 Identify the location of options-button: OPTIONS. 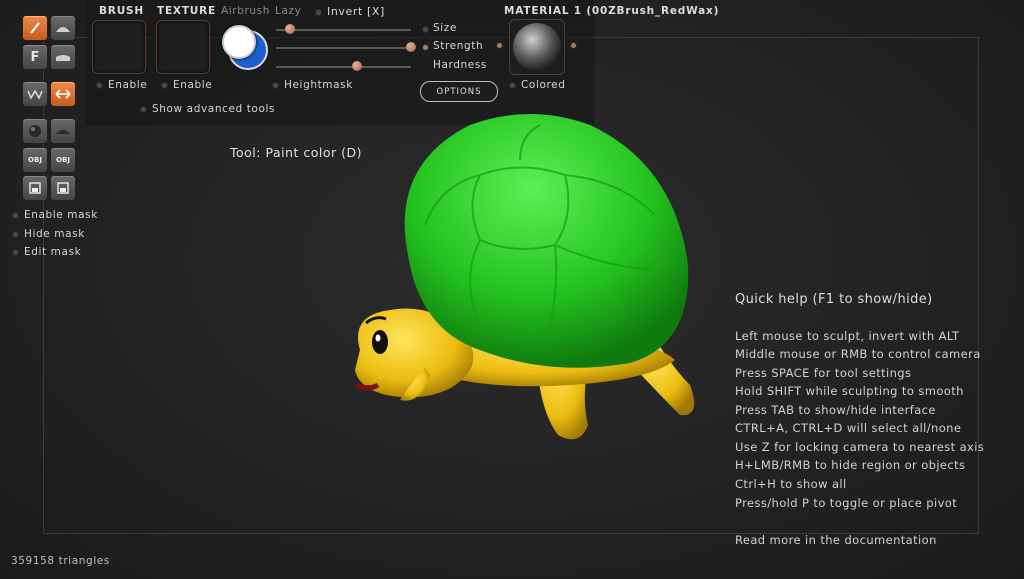
(459, 91).